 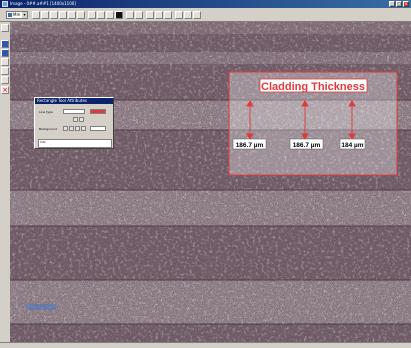 I want to click on select-button, so click(x=81, y=15).